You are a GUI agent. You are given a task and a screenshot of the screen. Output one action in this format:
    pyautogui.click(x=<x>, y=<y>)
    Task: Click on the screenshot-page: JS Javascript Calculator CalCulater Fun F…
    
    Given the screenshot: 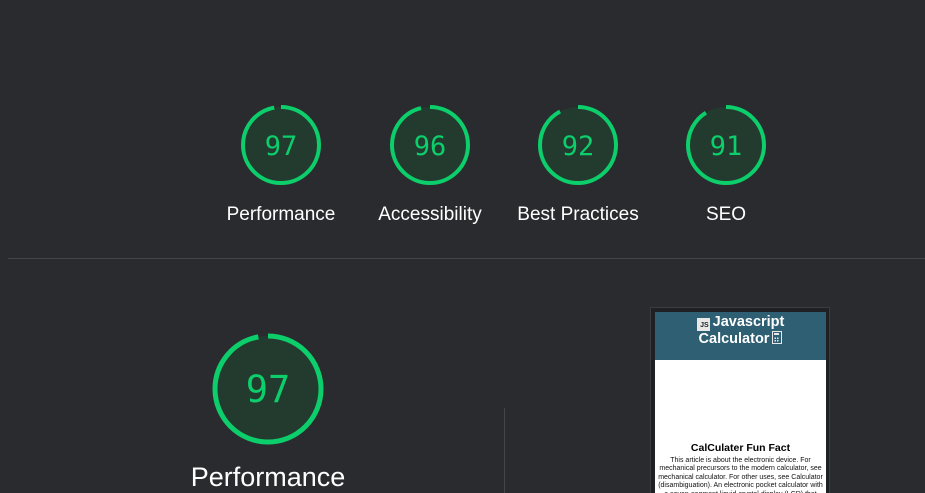 What is the action you would take?
    pyautogui.click(x=740, y=402)
    